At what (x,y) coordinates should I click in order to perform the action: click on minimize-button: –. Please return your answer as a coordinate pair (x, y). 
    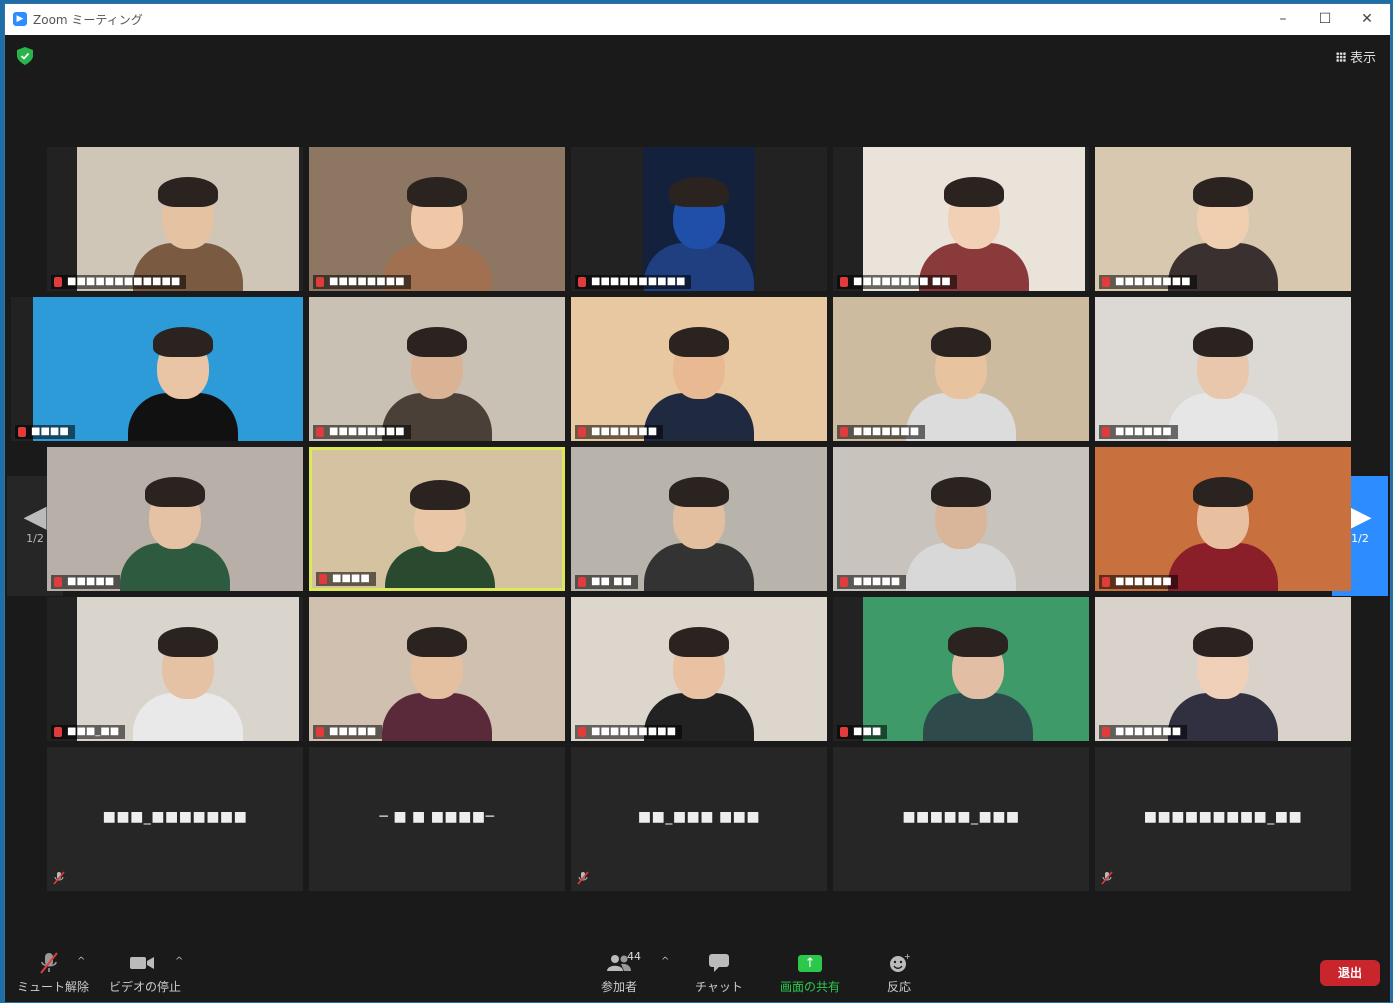
    Looking at the image, I should click on (1283, 19).